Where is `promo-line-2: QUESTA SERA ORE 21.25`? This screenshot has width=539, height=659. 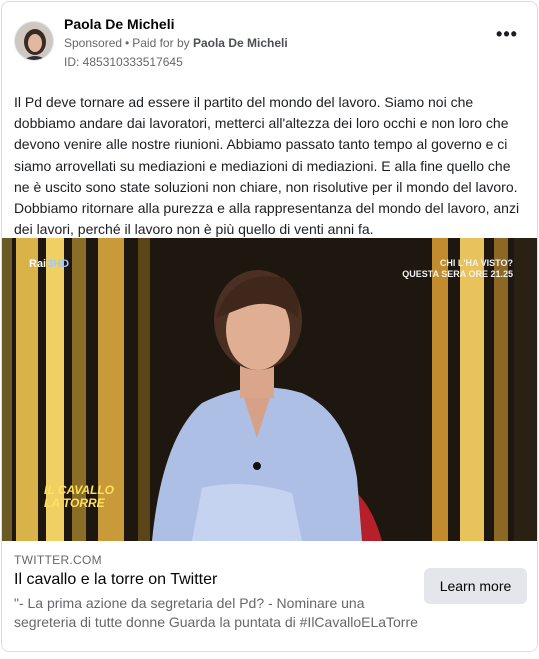 promo-line-2: QUESTA SERA ORE 21.25 is located at coordinates (457, 274).